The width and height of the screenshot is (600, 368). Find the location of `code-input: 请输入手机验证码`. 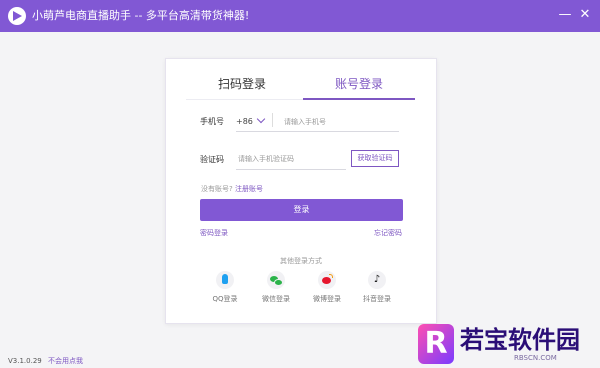

code-input: 请输入手机验证码 is located at coordinates (266, 159).